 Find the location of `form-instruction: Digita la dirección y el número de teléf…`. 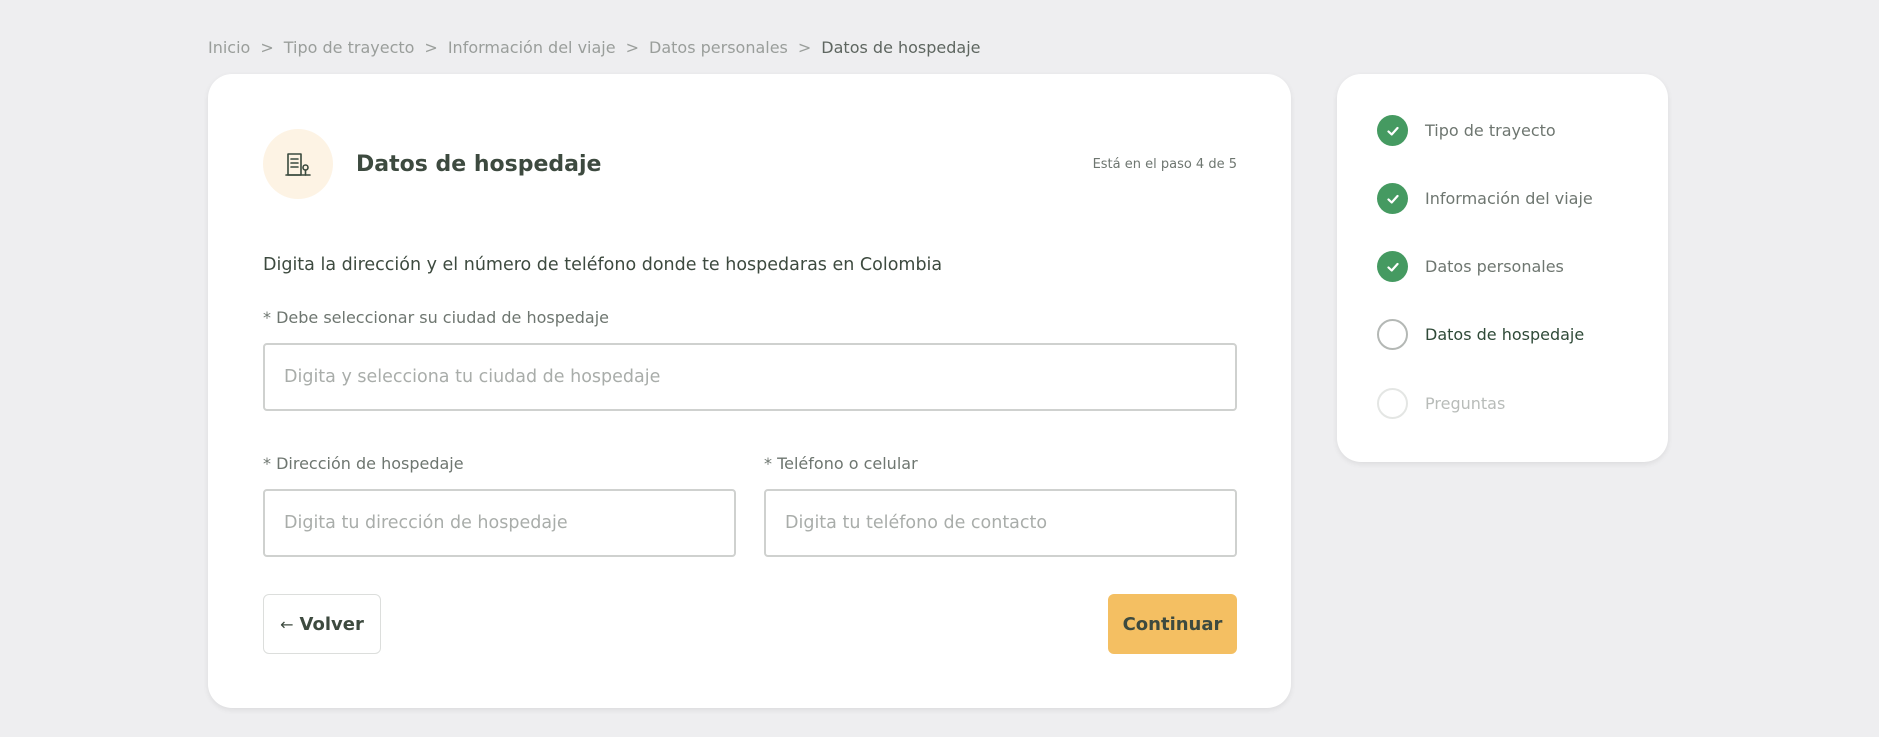

form-instruction: Digita la dirección y el número de teléf… is located at coordinates (603, 265).